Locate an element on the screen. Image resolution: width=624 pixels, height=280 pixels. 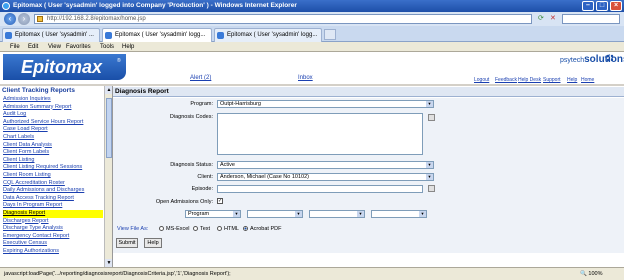
menu-help: Help is located at coordinates (128, 47).